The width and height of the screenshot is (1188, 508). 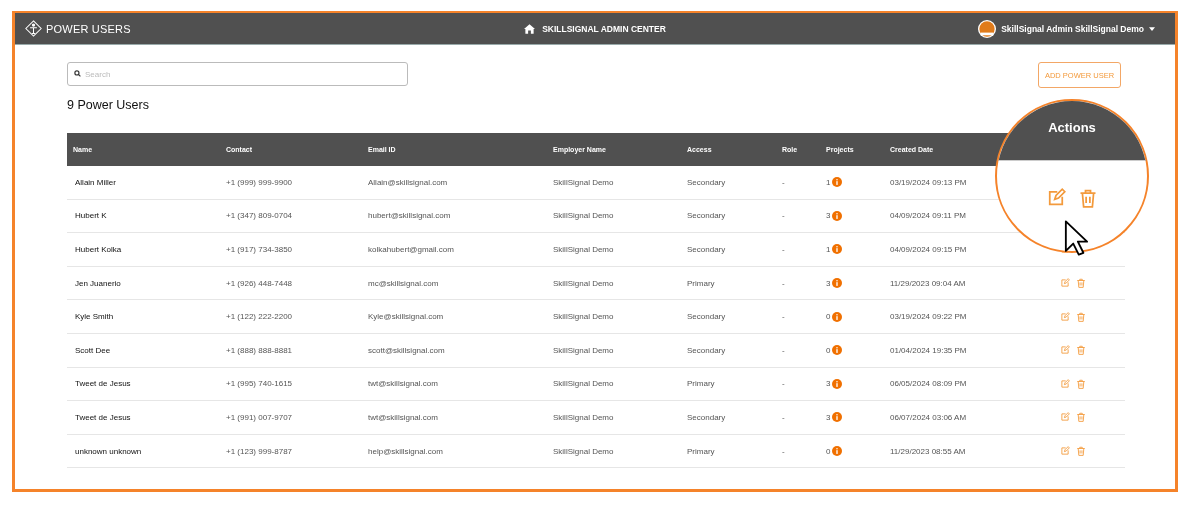 What do you see at coordinates (1072, 127) in the screenshot?
I see `actions-header: Actions` at bounding box center [1072, 127].